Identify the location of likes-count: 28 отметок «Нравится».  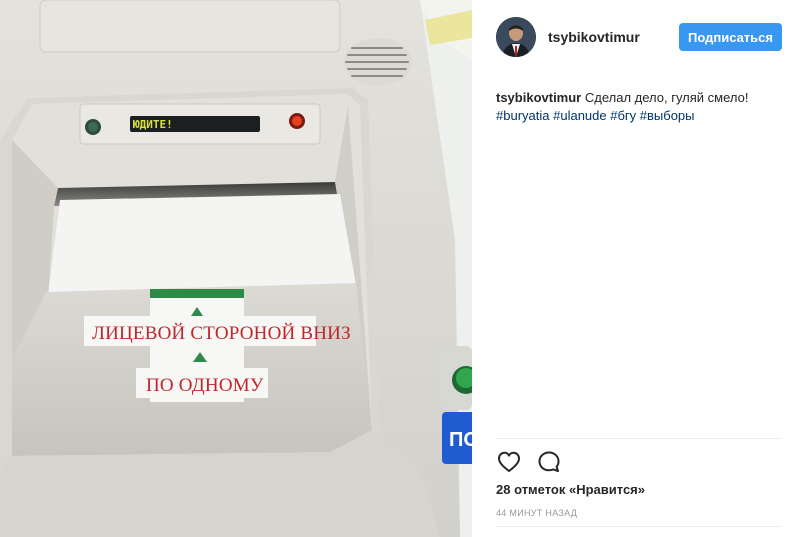
(570, 489).